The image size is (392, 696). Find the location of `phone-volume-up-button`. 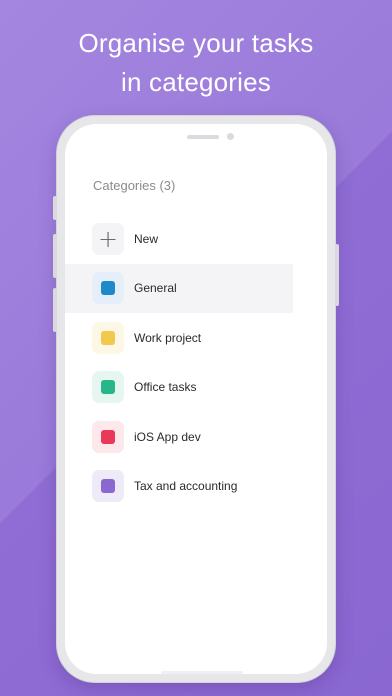

phone-volume-up-button is located at coordinates (55, 256).